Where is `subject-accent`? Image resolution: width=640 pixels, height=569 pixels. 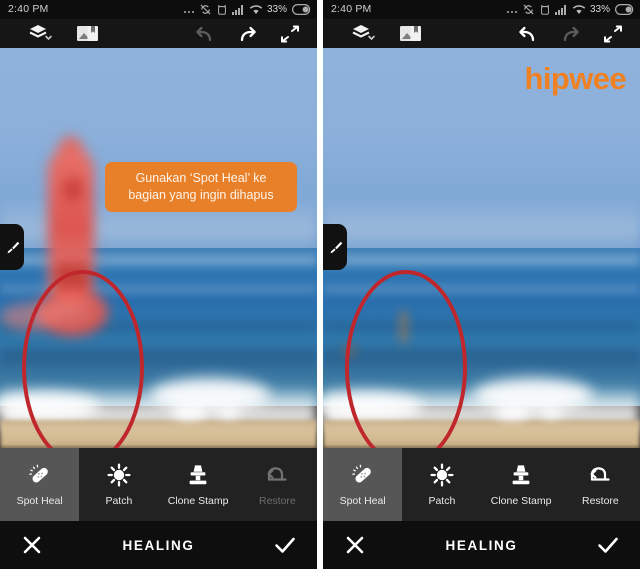
subject-accent is located at coordinates (73, 189).